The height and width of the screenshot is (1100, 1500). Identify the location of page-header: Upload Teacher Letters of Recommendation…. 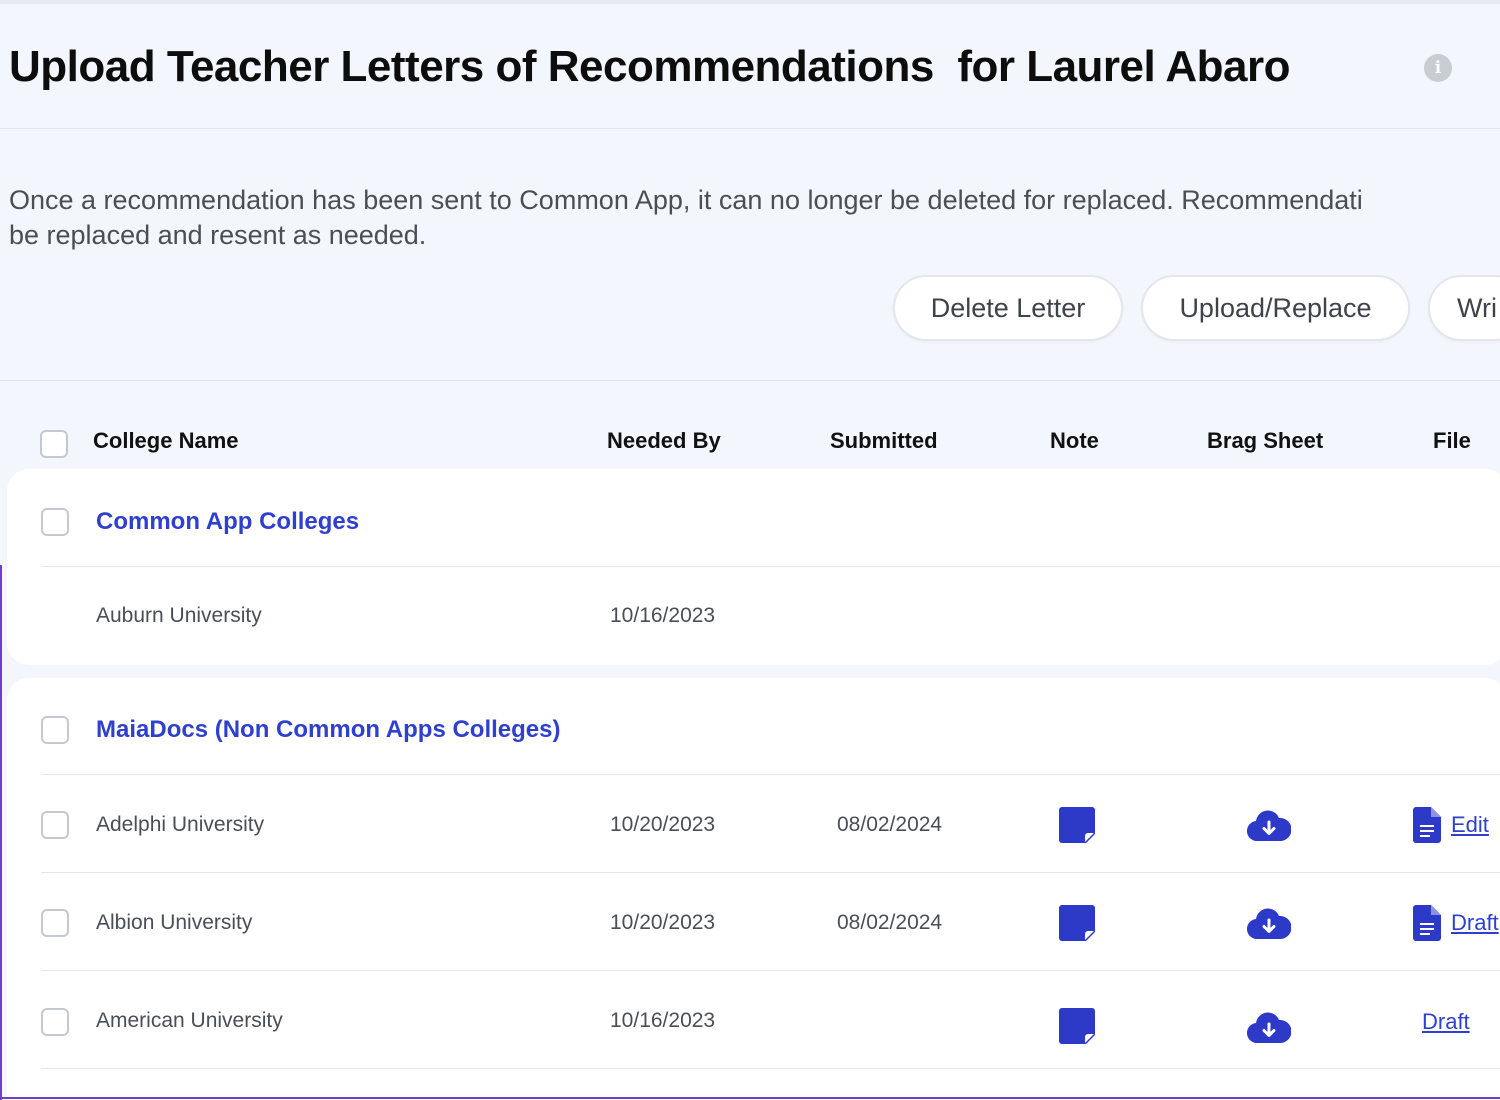
(750, 66).